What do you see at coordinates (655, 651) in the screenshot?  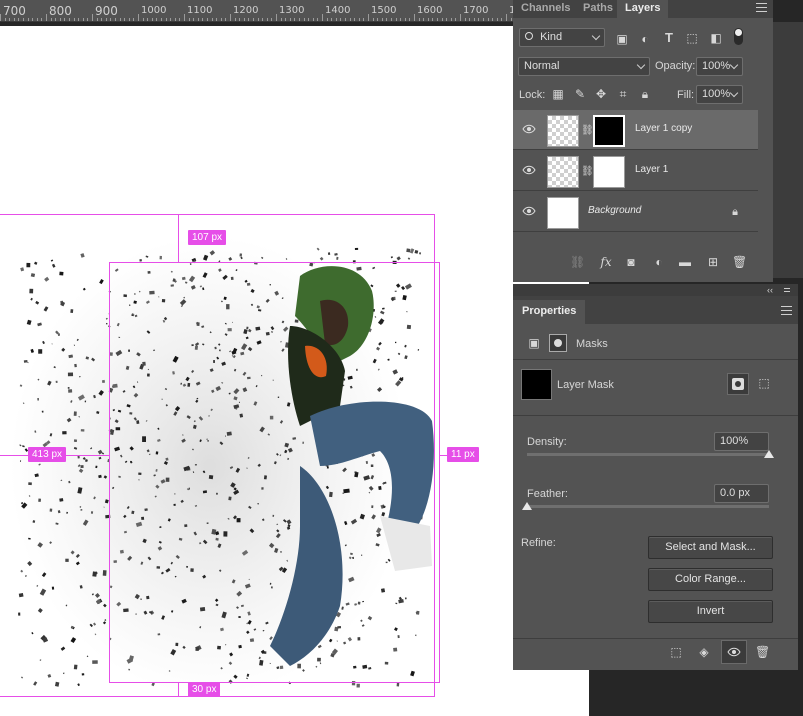 I see `properties-footer: ⬚ ◈ 🗑︎` at bounding box center [655, 651].